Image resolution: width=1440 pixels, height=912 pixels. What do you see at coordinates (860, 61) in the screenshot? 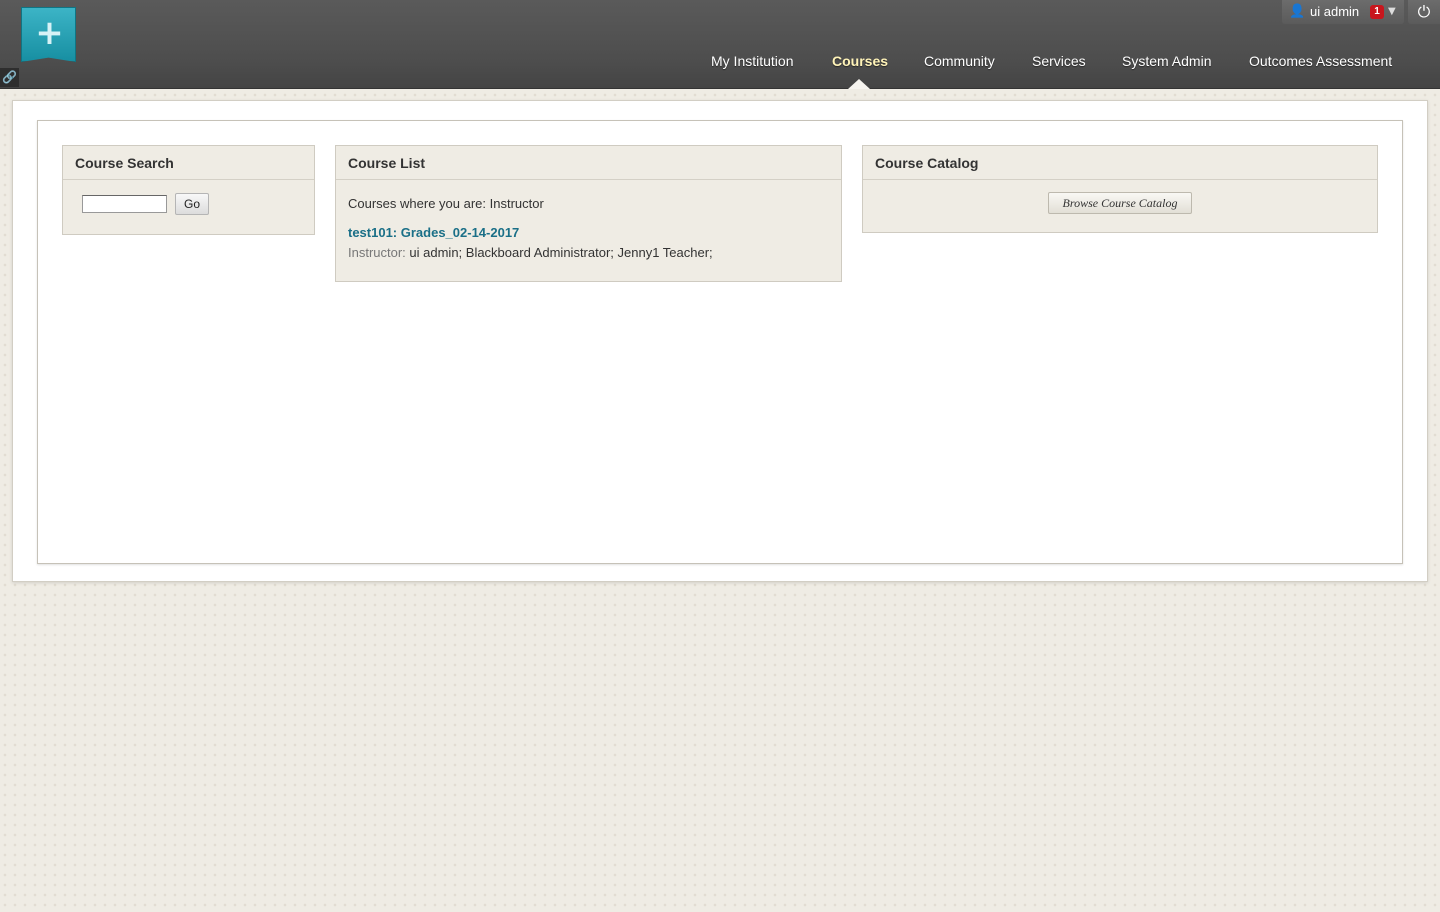
I see `tab-courses: Courses` at bounding box center [860, 61].